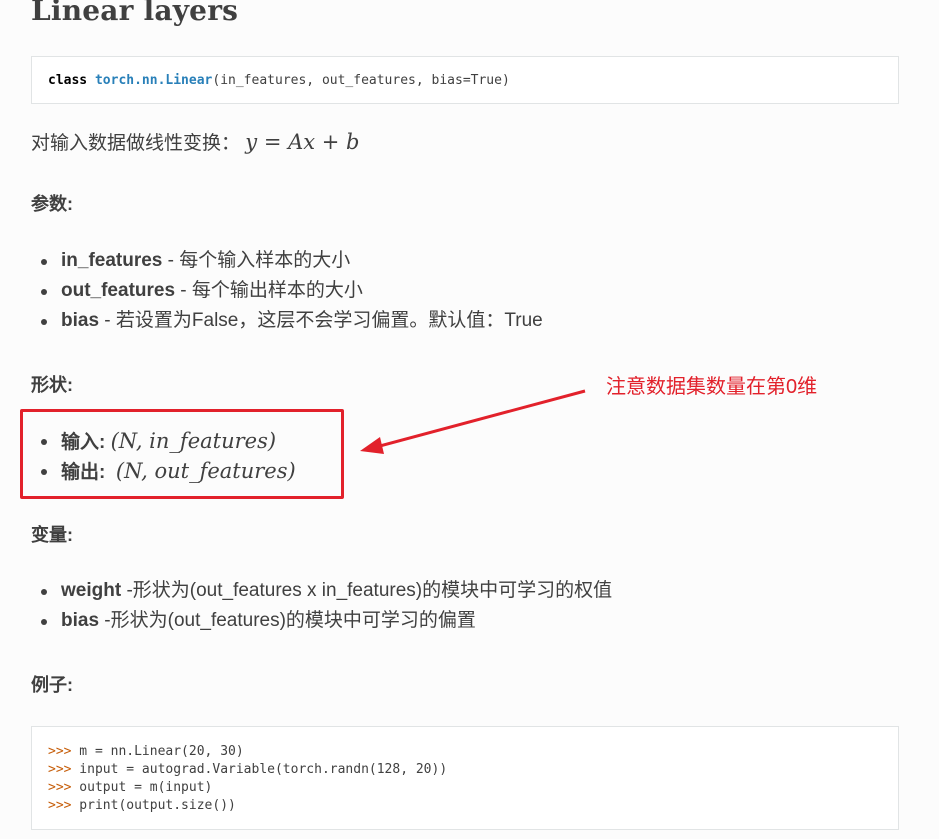  What do you see at coordinates (372, 445) in the screenshot?
I see `arrow-head` at bounding box center [372, 445].